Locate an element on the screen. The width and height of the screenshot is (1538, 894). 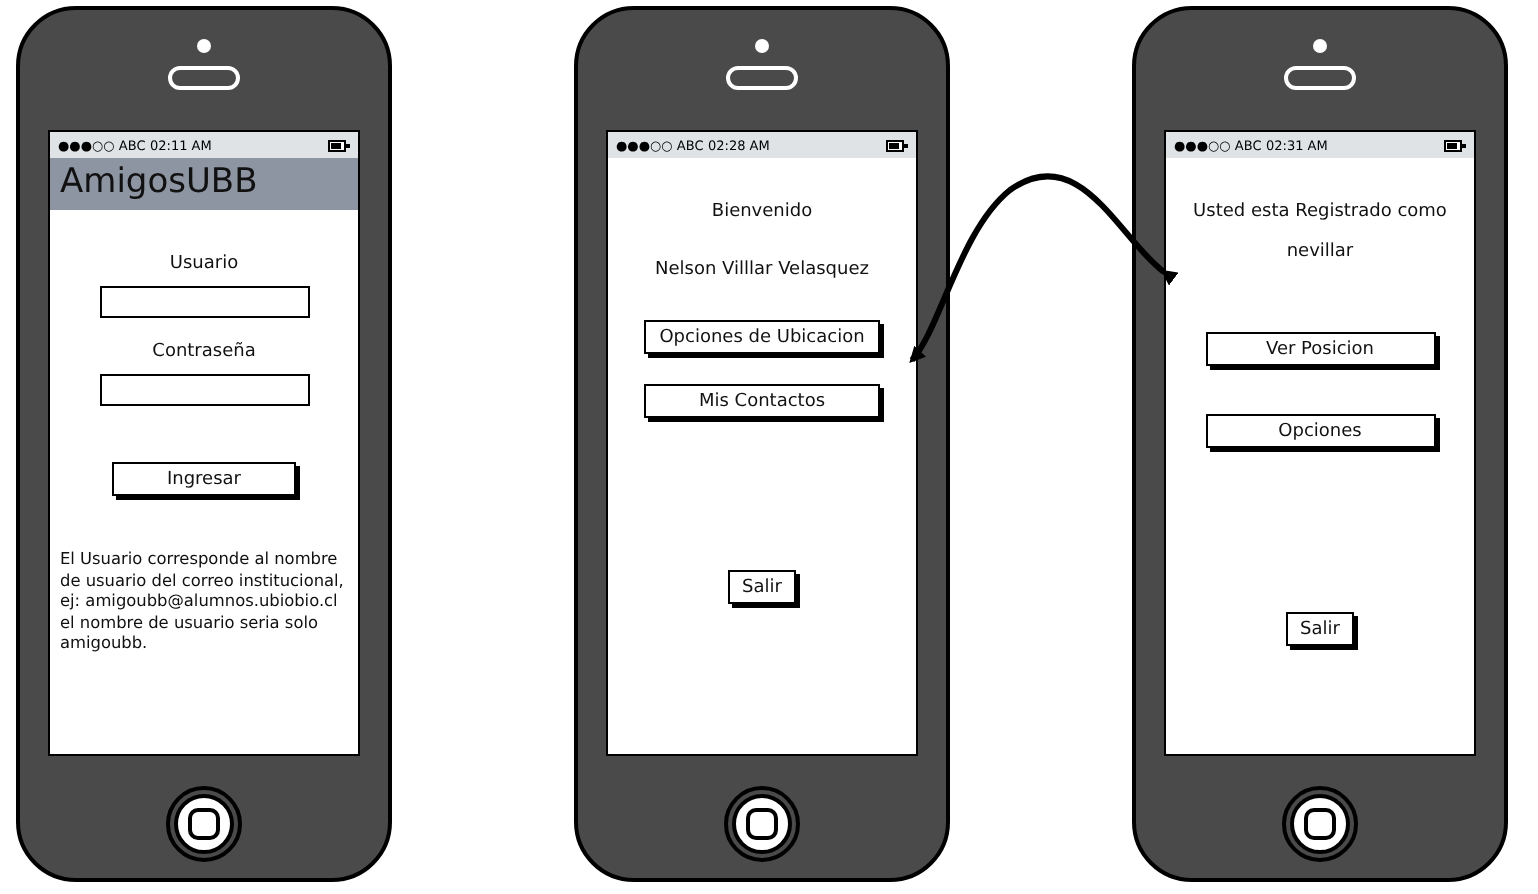
app-title: AmigosUBB is located at coordinates (204, 184).